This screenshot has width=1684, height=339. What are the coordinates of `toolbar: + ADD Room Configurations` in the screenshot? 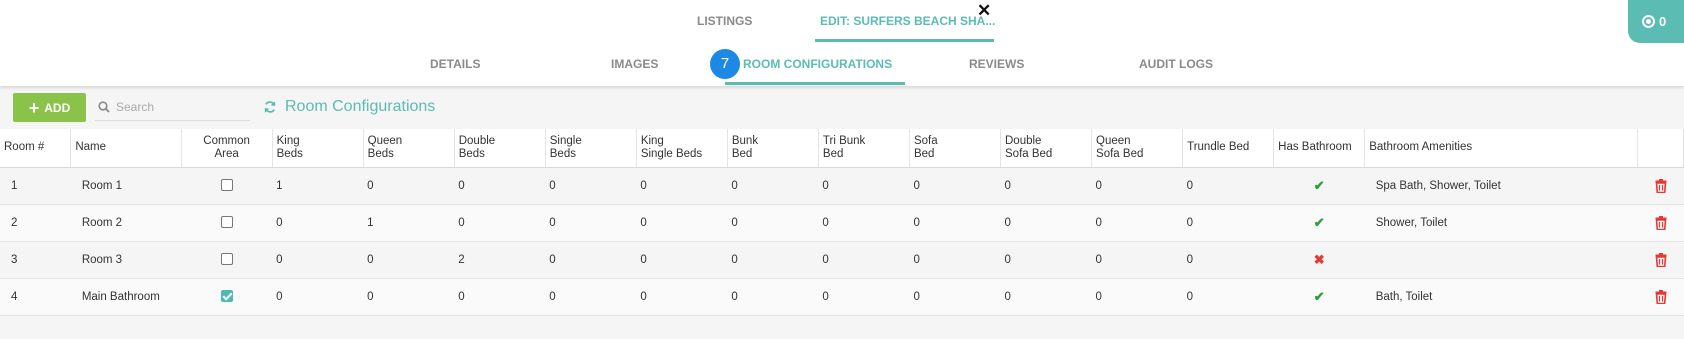 It's located at (842, 107).